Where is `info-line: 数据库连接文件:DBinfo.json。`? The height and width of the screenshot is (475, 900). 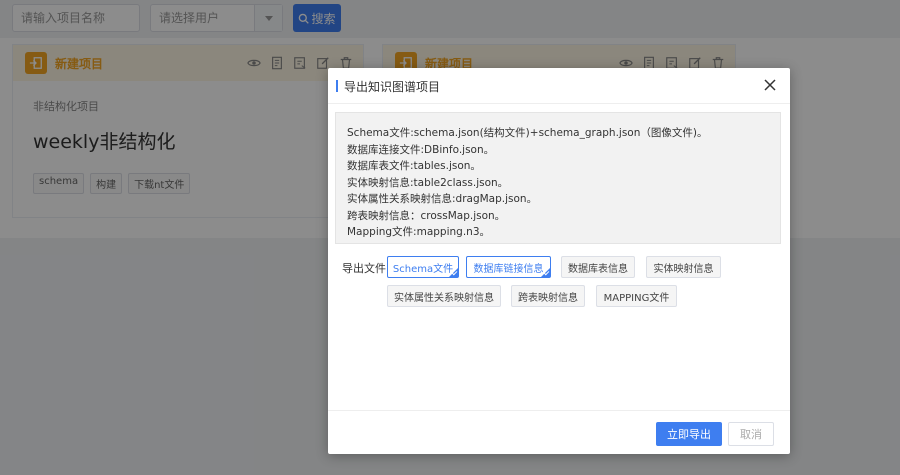 info-line: 数据库连接文件:DBinfo.json。 is located at coordinates (421, 149).